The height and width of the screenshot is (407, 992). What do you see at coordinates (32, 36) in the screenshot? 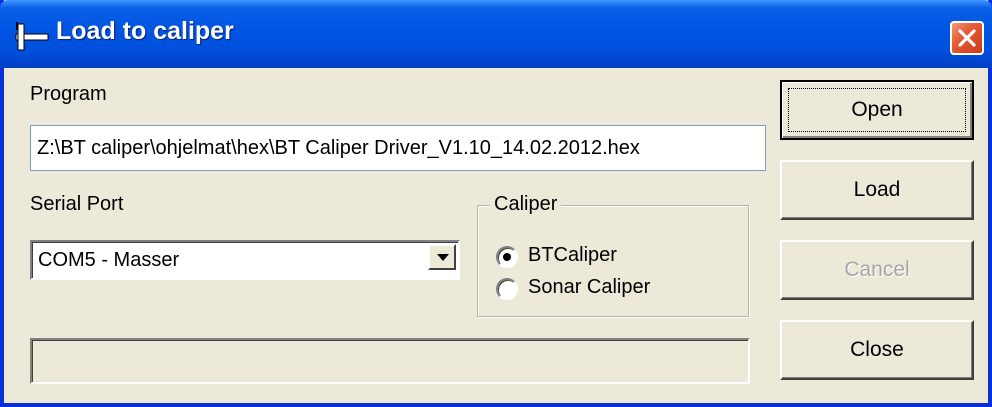
I see `caliper-icon` at bounding box center [32, 36].